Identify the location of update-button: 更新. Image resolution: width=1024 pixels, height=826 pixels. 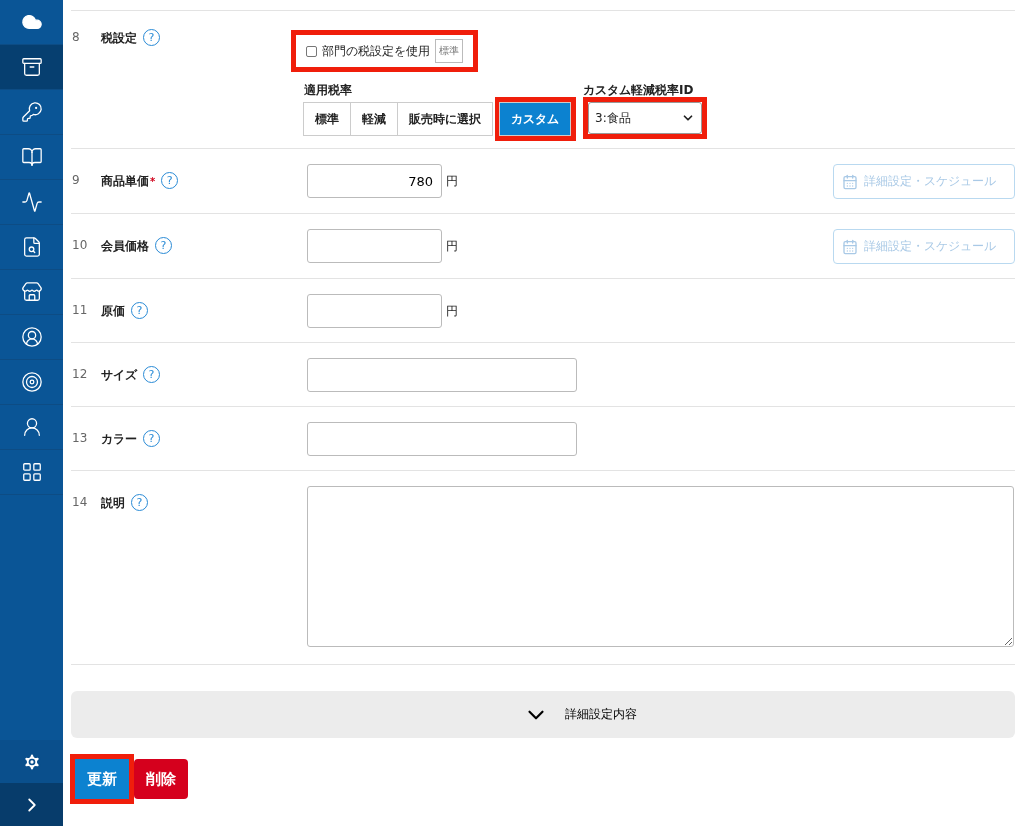
(102, 779).